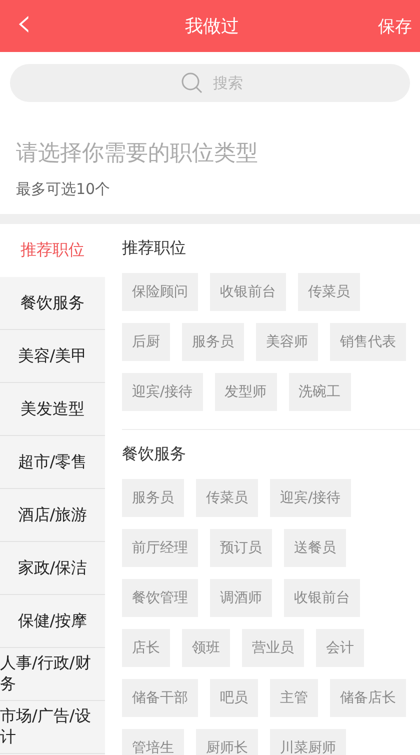 The height and width of the screenshot is (755, 420). Describe the element at coordinates (245, 392) in the screenshot. I see `job-tag: 发型师` at that location.